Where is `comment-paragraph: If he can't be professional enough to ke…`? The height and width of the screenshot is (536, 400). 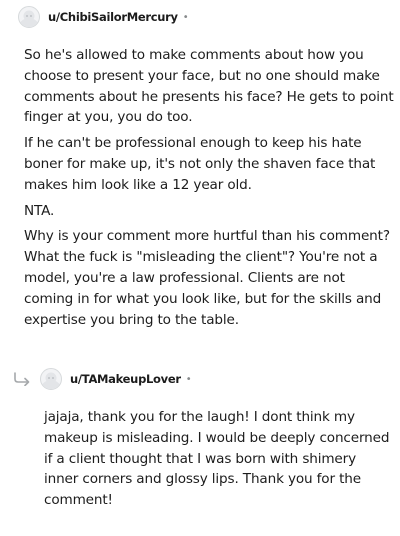
comment-paragraph: If he can't be professional enough to ke… is located at coordinates (200, 164).